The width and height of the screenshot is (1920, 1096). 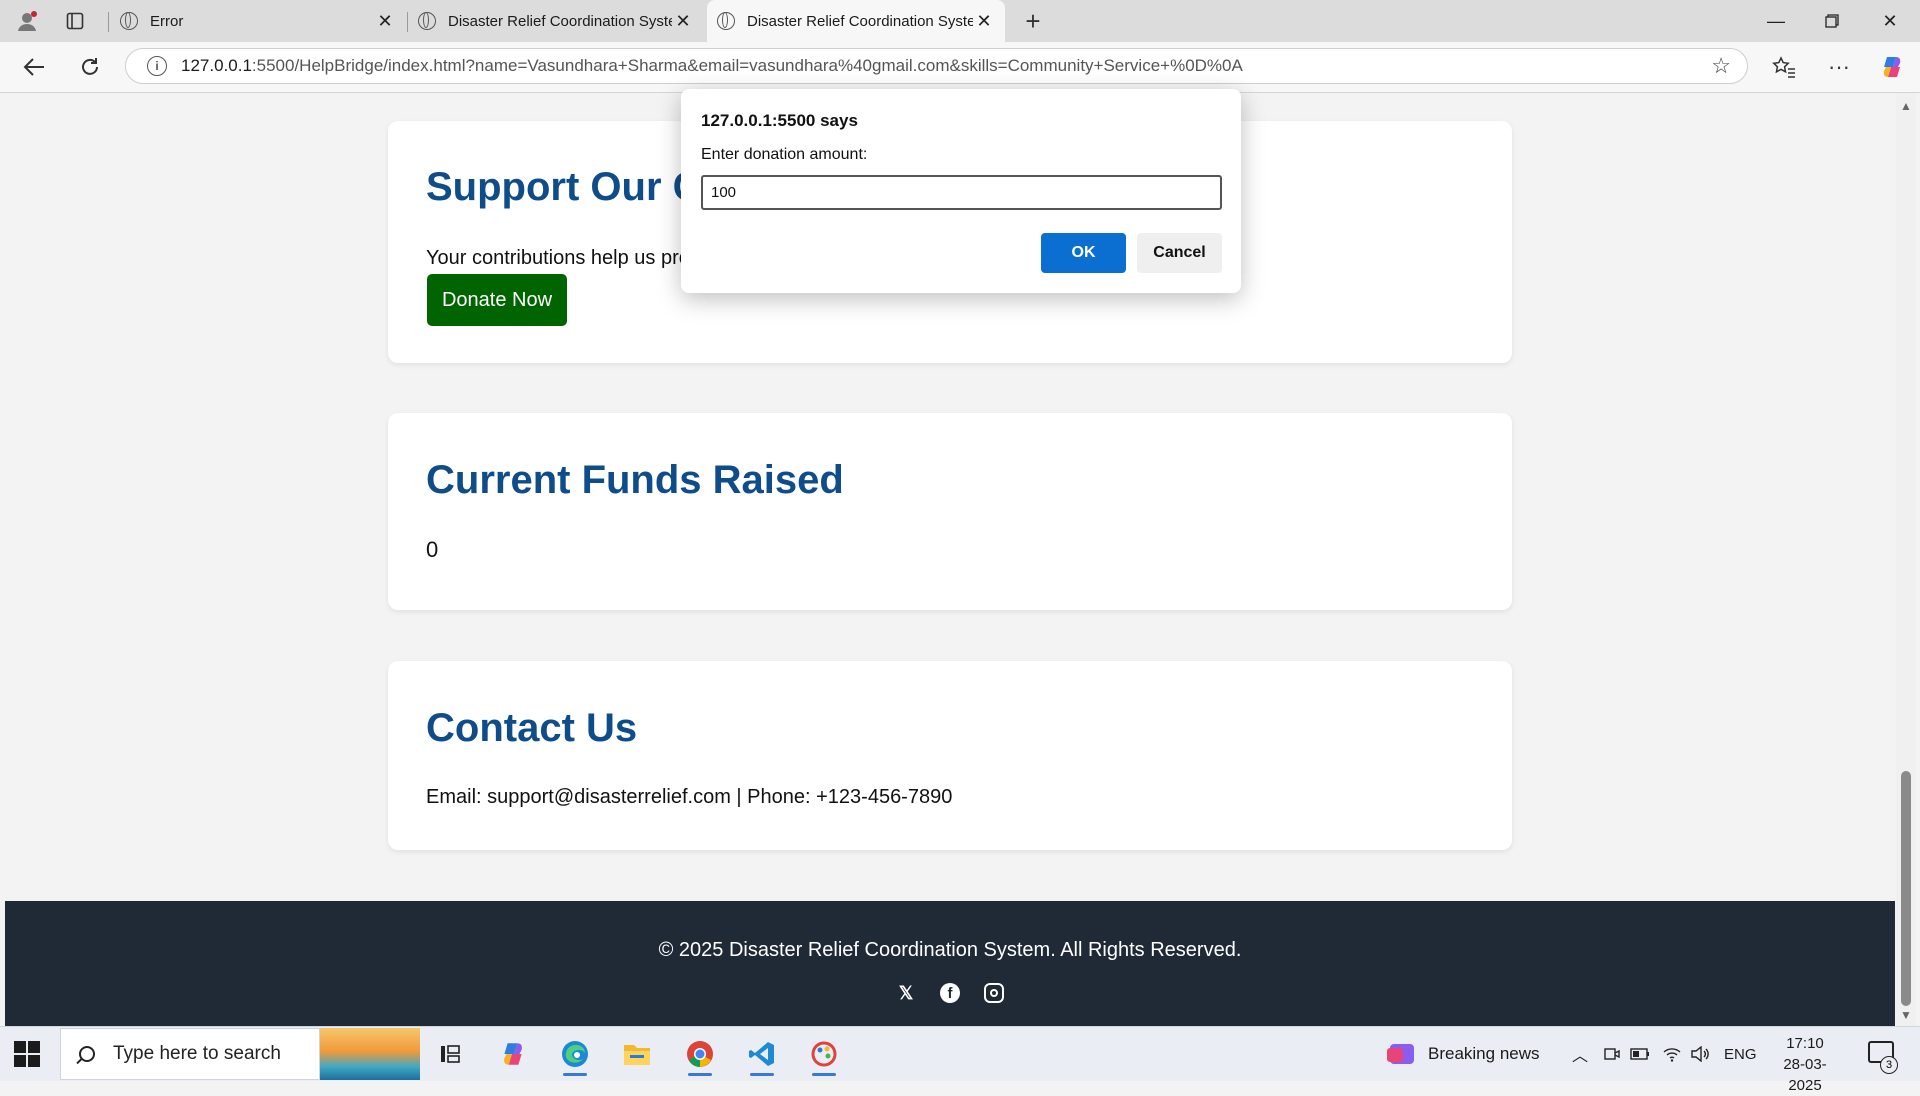 I want to click on tab-error: Error ✕, so click(x=258, y=21).